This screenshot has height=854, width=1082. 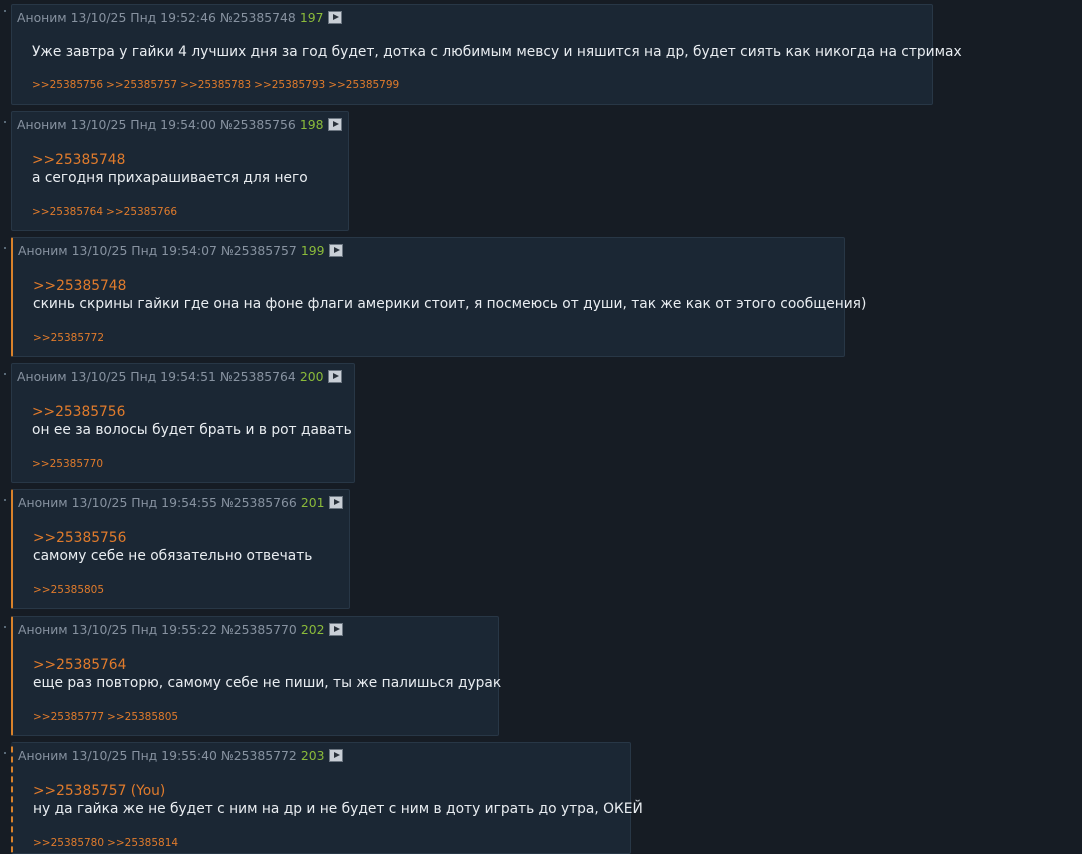 I want to click on answer-link: >>25385772, so click(x=68, y=338).